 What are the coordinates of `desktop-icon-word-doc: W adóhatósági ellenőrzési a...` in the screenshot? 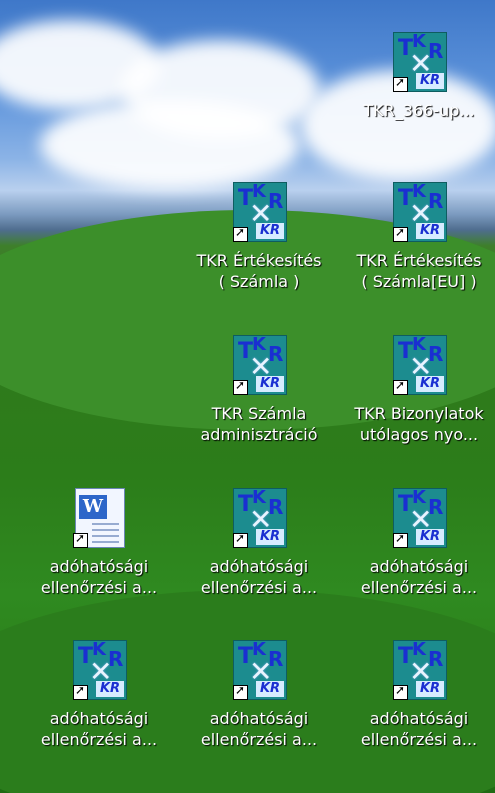 It's located at (99, 542).